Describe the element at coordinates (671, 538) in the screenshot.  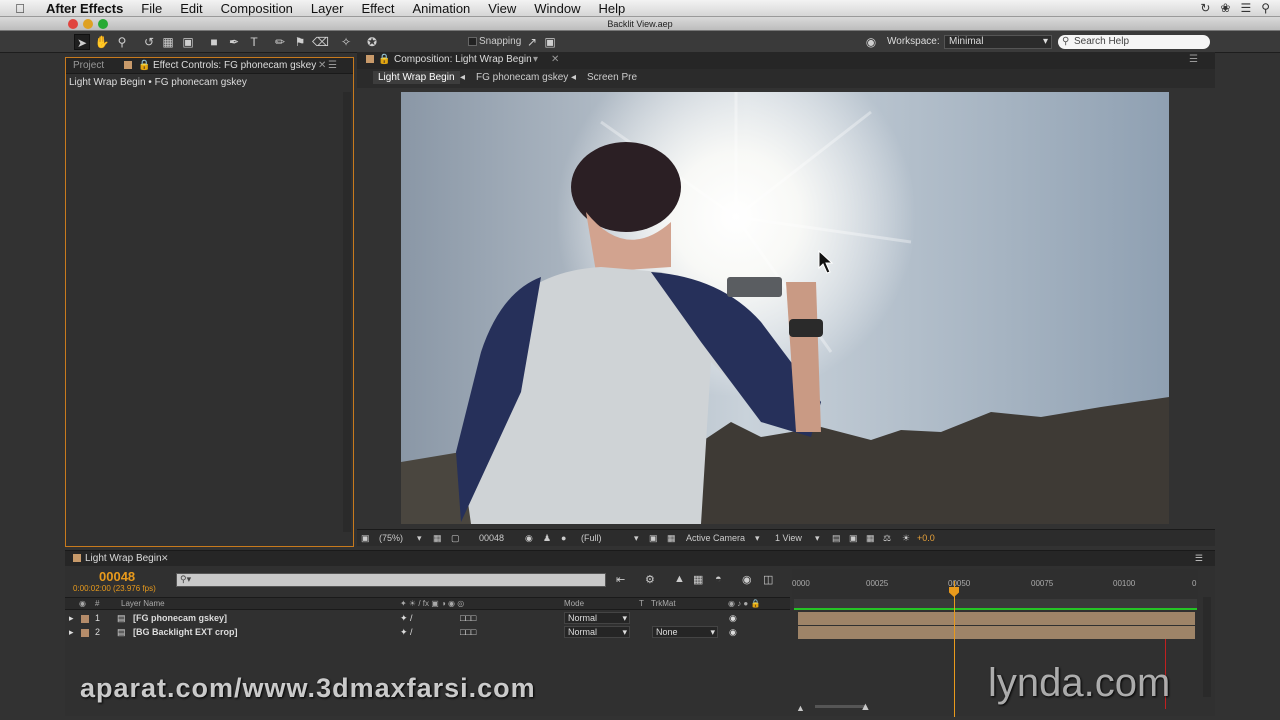
I see `transparency-grid-icon: ▦` at that location.